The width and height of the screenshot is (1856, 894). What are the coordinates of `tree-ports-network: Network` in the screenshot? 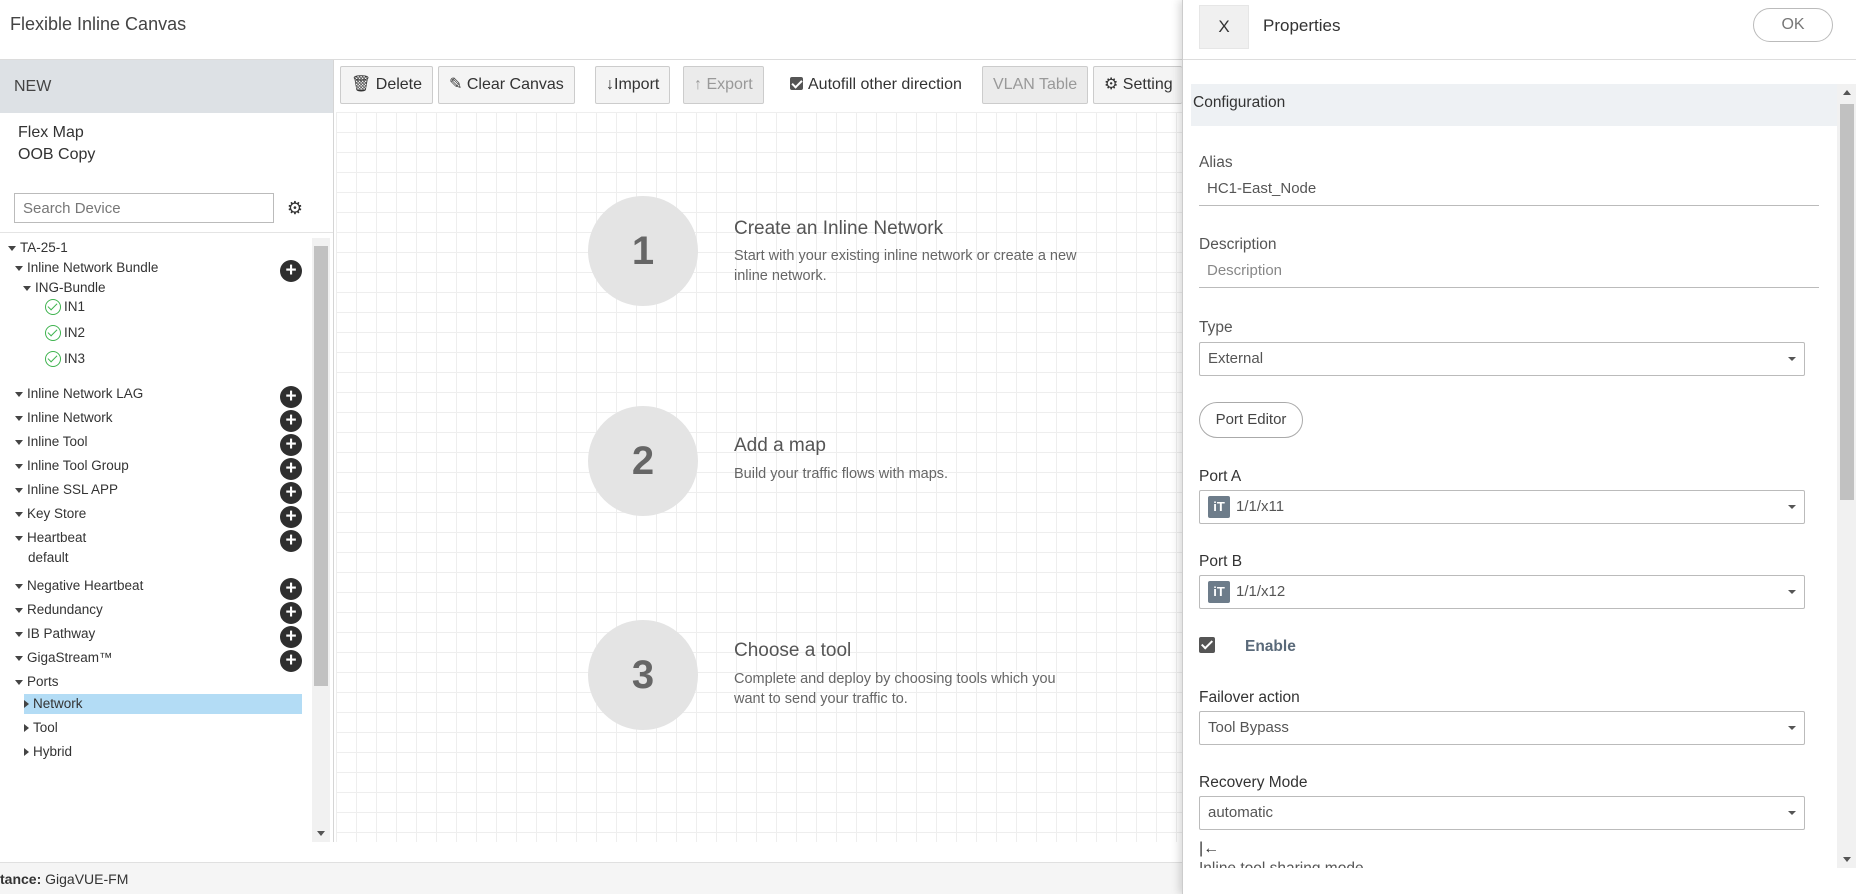 It's located at (53, 703).